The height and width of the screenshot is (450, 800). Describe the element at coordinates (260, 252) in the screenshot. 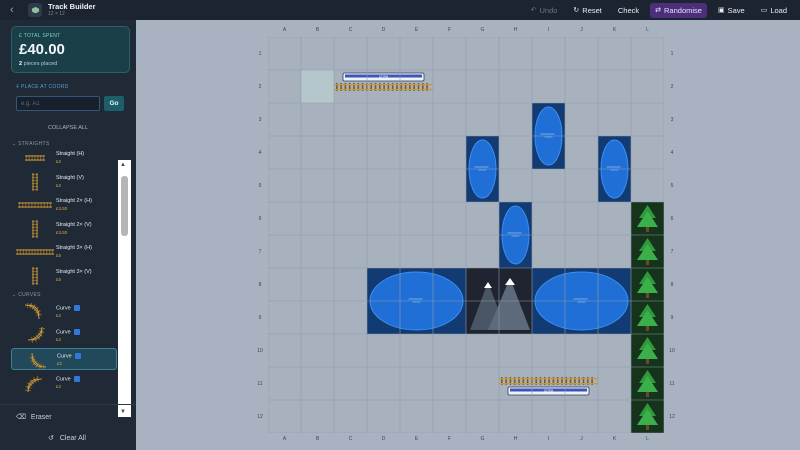

I see `row-label-left: 7` at that location.